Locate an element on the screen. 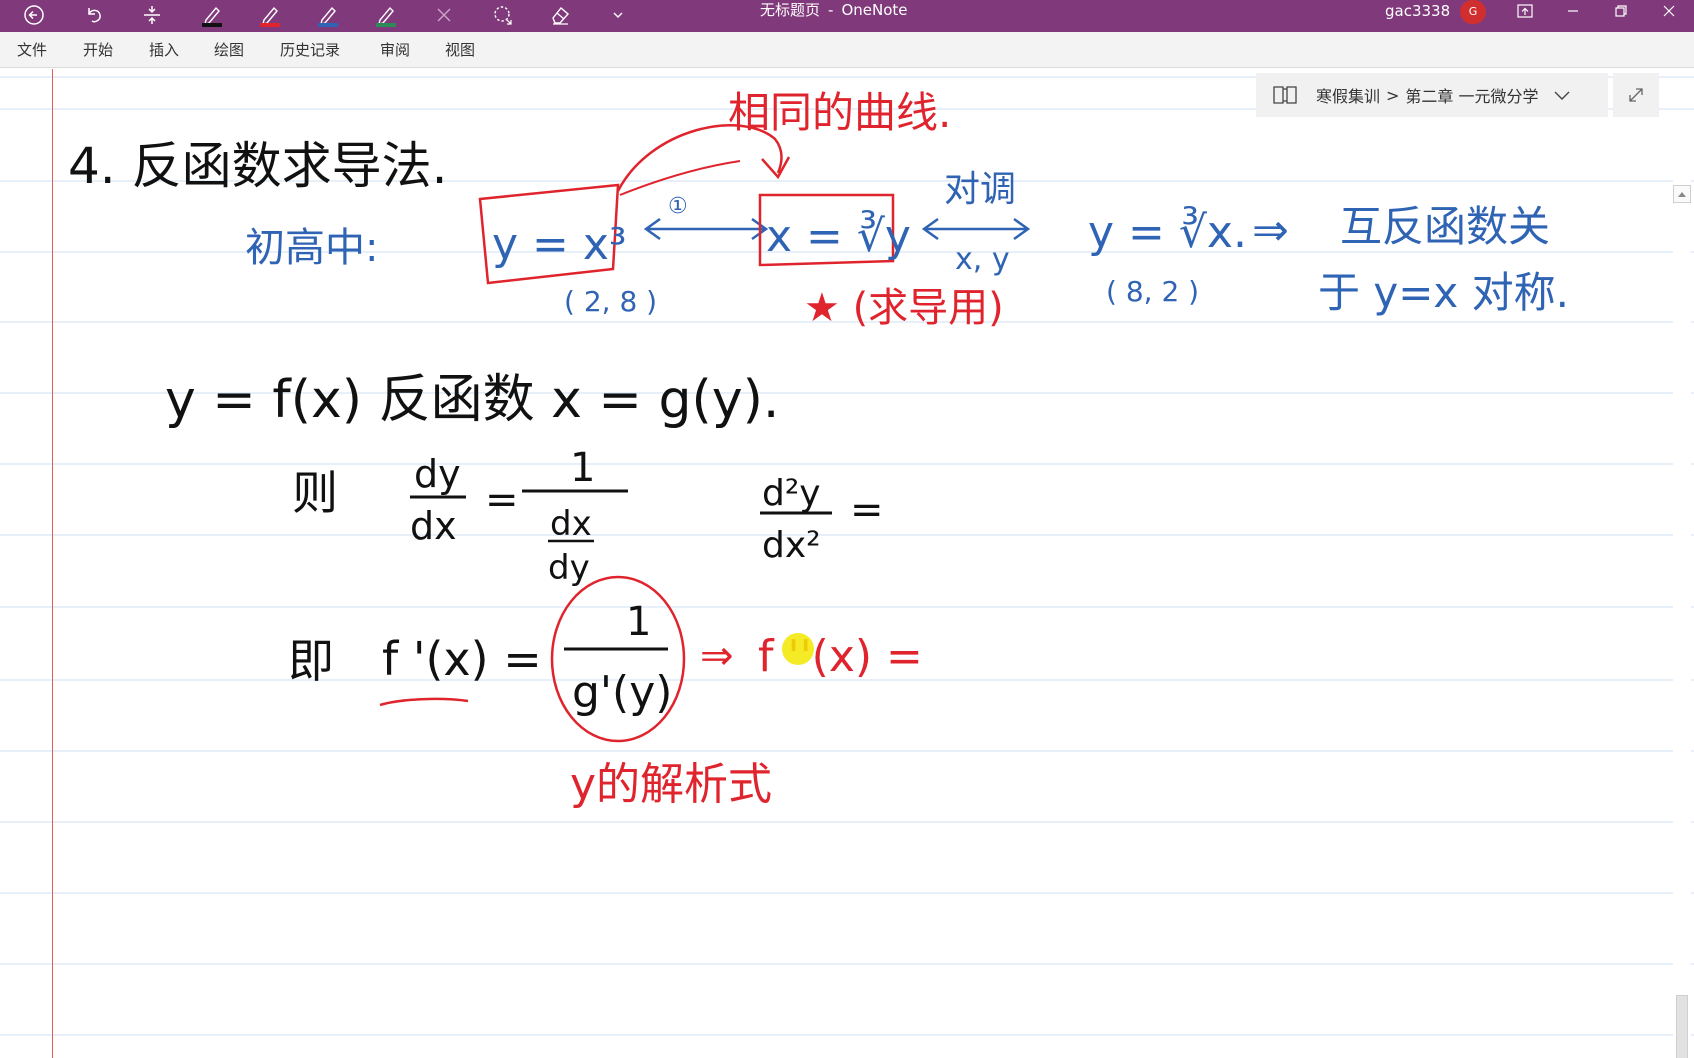  tab-file: 文件 is located at coordinates (32, 50).